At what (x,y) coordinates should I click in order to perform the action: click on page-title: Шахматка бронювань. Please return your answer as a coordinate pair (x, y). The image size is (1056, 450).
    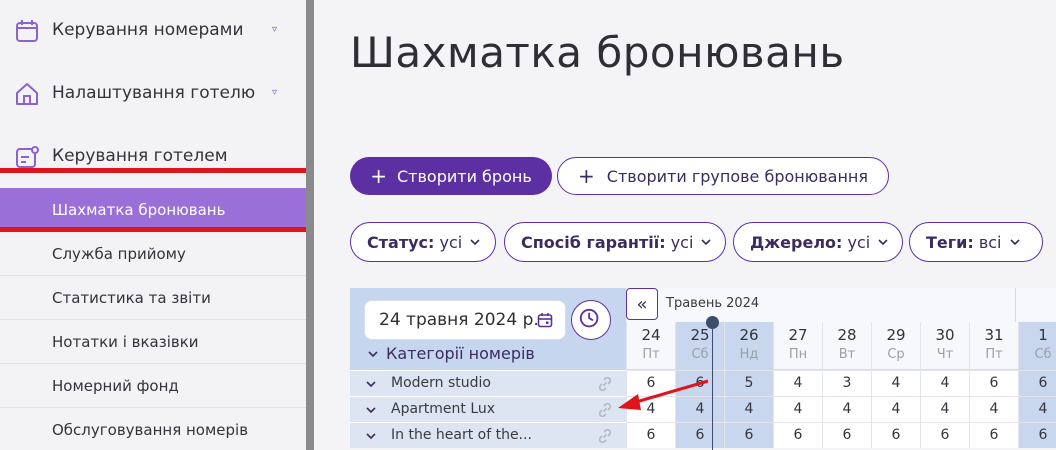
    Looking at the image, I should click on (597, 52).